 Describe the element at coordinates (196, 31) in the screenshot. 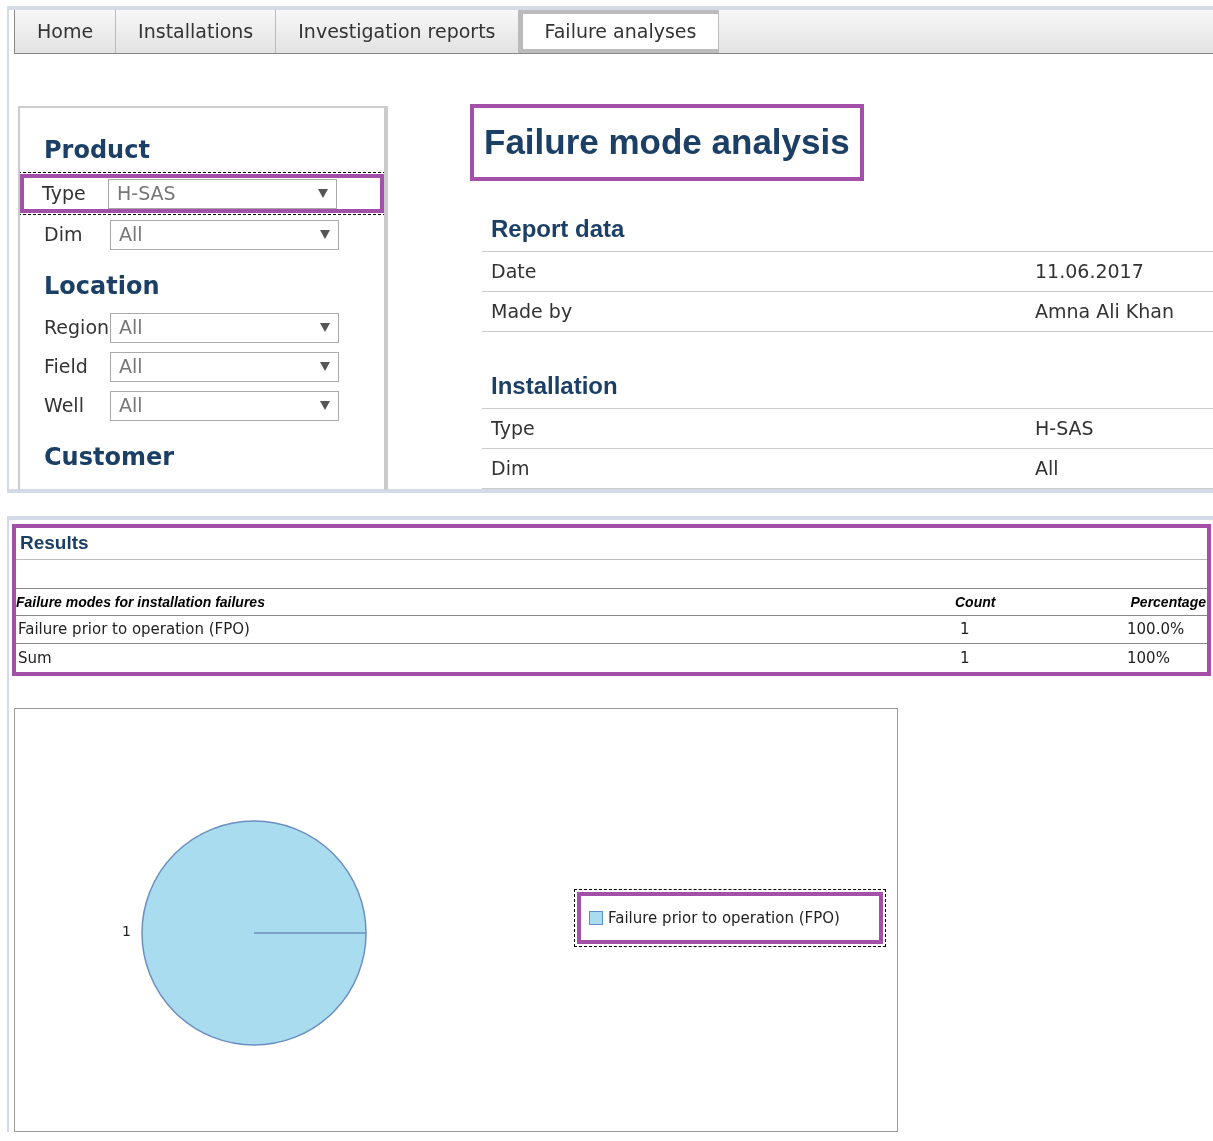

I see `nav-tab: Installations` at that location.